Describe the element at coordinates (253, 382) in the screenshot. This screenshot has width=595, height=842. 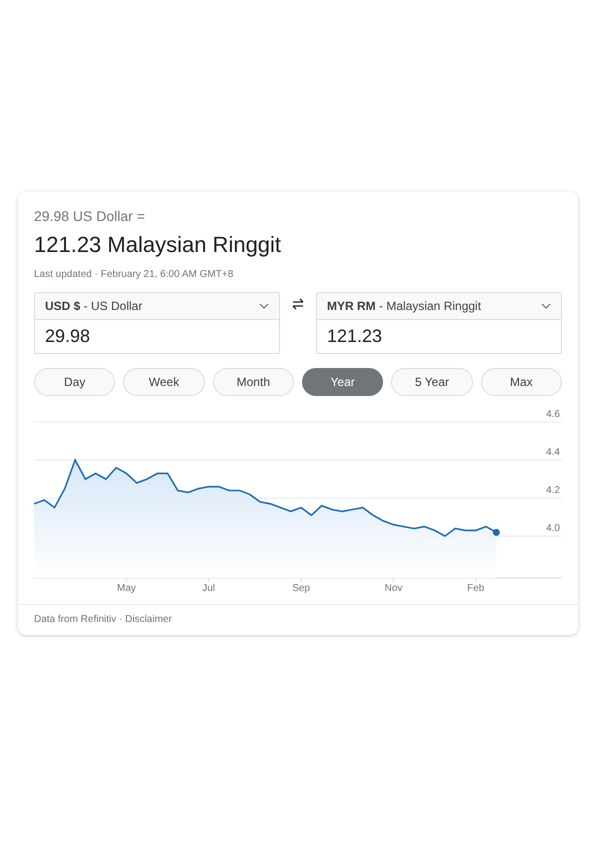
I see `range-tab: Month` at that location.